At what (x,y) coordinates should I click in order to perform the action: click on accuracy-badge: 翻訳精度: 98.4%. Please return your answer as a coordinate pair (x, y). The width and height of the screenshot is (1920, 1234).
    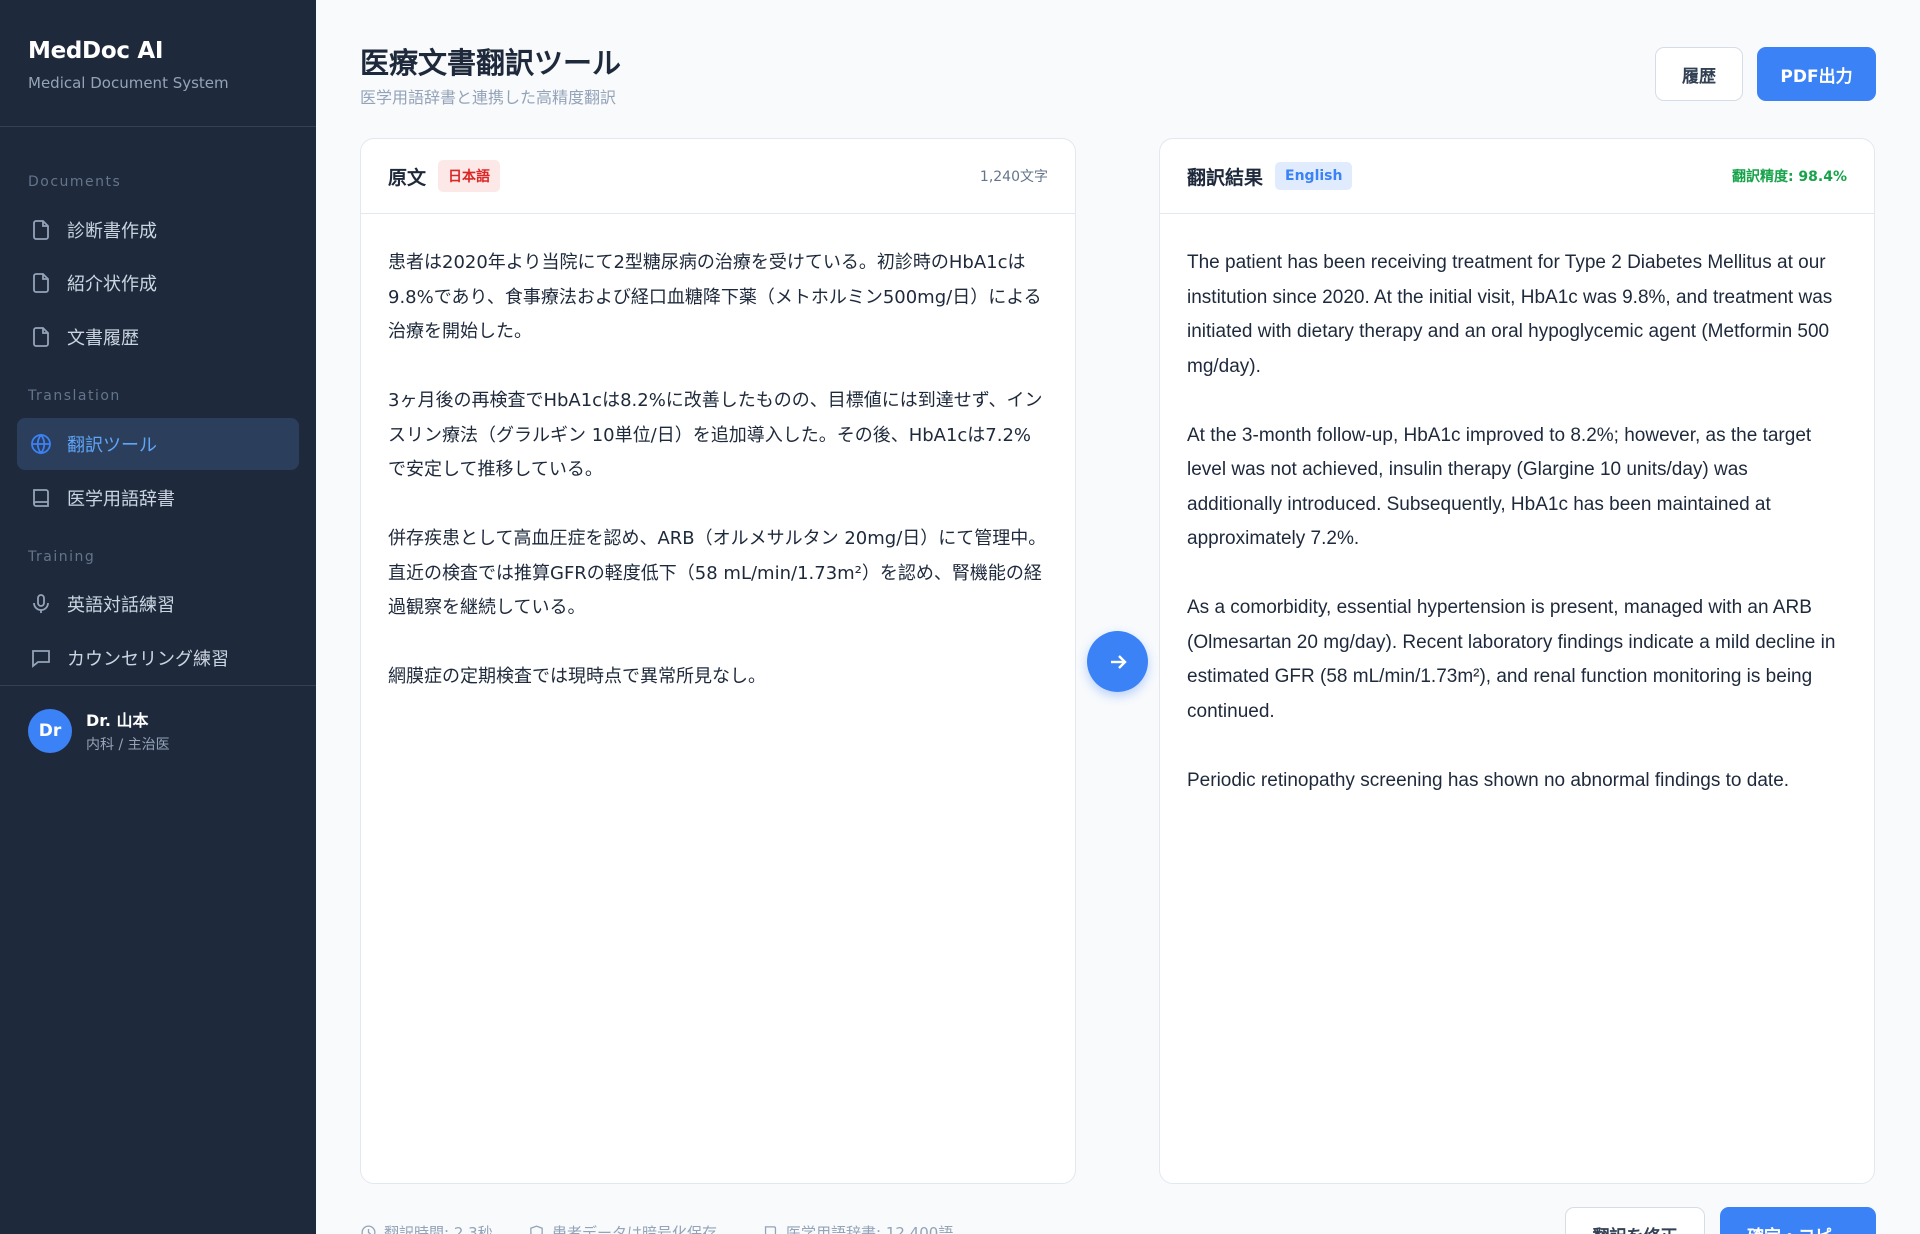
    Looking at the image, I should click on (1789, 177).